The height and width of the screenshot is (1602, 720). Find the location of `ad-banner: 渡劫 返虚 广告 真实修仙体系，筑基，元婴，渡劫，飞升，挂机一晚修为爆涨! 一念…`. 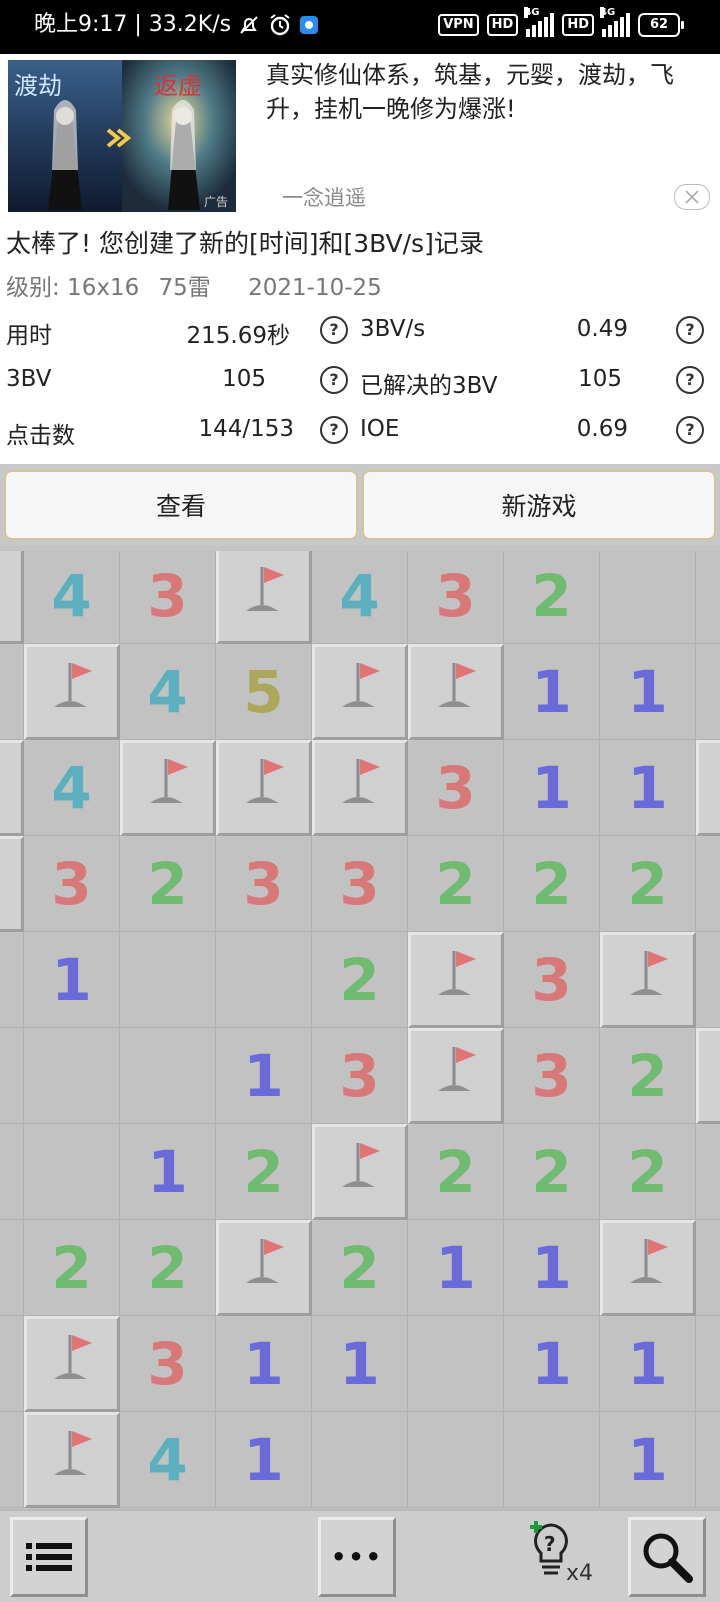

ad-banner: 渡劫 返虚 广告 真实修仙体系，筑基，元婴，渡劫，飞升，挂机一晚修为爆涨! 一念… is located at coordinates (360, 136).